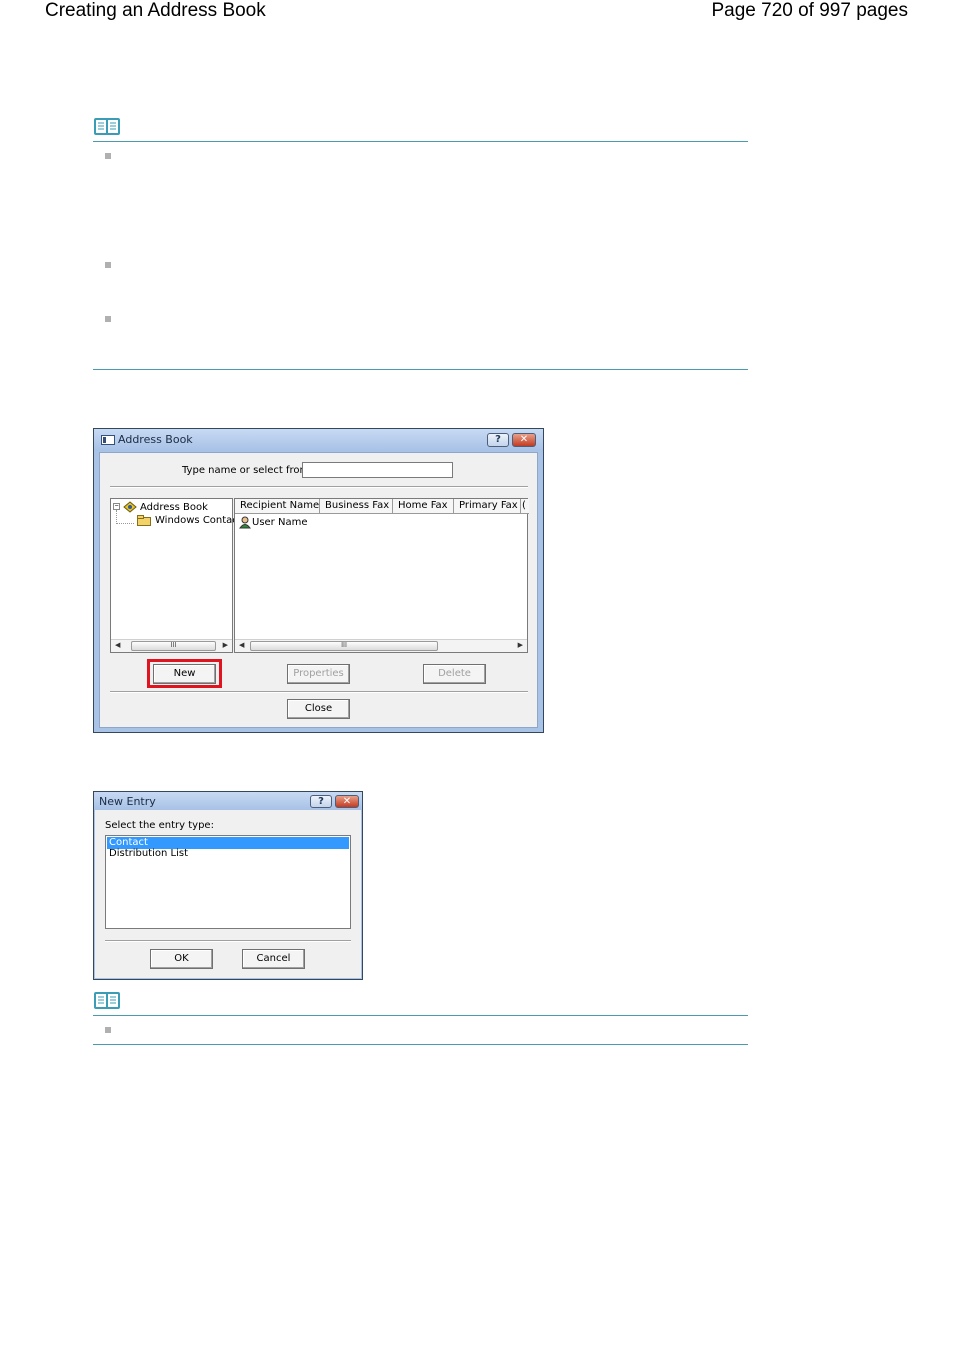  I want to click on window-title: New Entry, so click(127, 801).